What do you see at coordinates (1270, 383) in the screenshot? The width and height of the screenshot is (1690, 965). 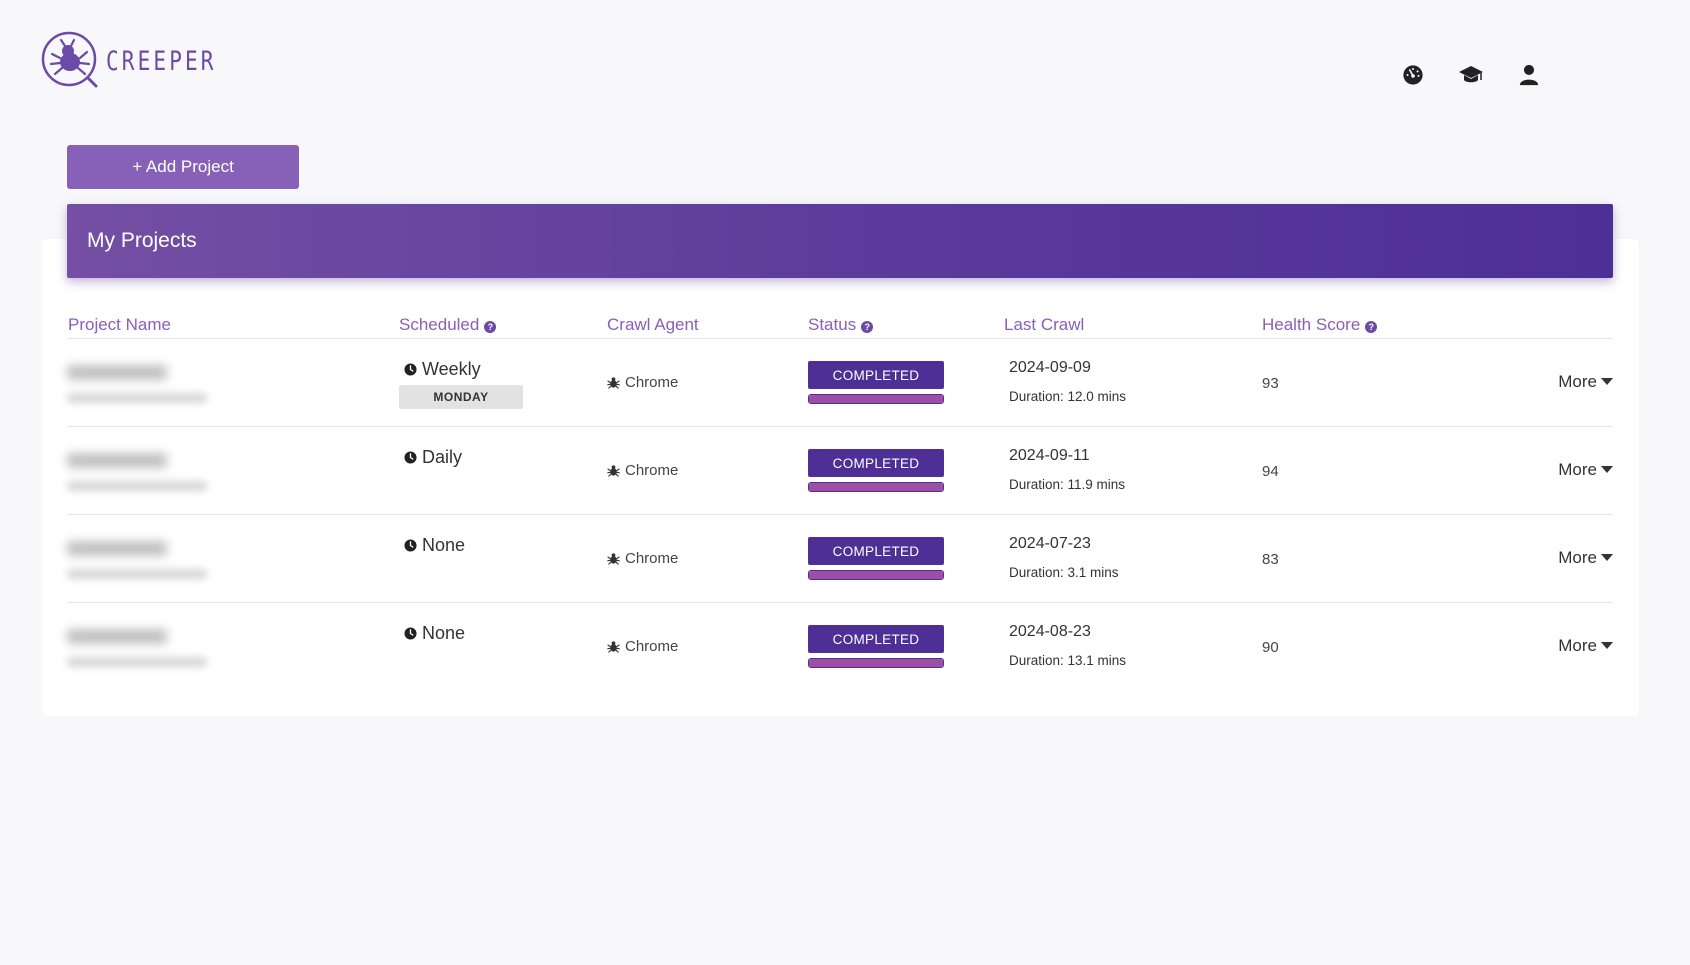 I see `health-score: 93` at bounding box center [1270, 383].